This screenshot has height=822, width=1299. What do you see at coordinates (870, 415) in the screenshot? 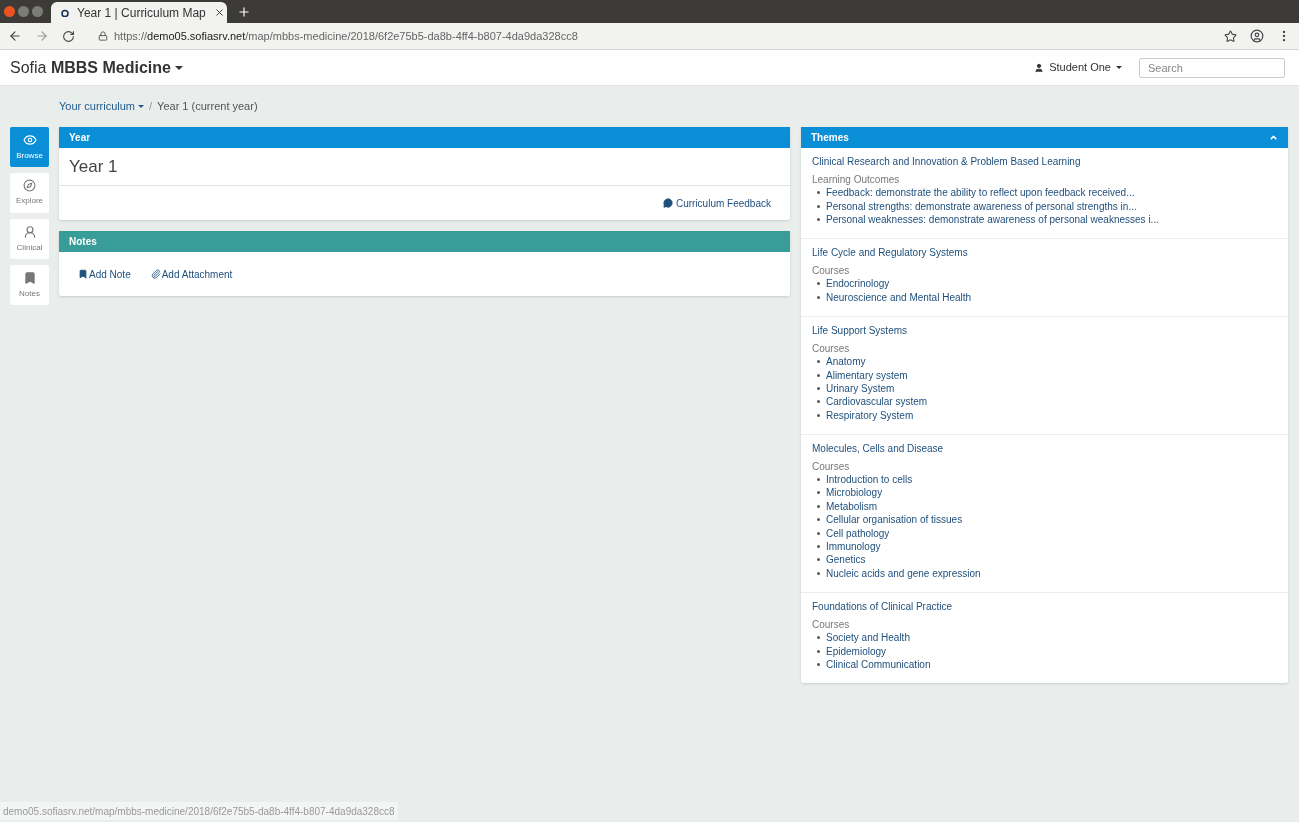
I see `course-link: Respiratory System` at bounding box center [870, 415].